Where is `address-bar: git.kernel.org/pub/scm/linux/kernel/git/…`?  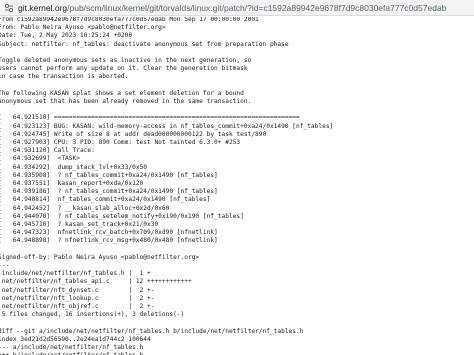 address-bar: git.kernel.org/pub/scm/linux/kernel/git/… is located at coordinates (237, 8).